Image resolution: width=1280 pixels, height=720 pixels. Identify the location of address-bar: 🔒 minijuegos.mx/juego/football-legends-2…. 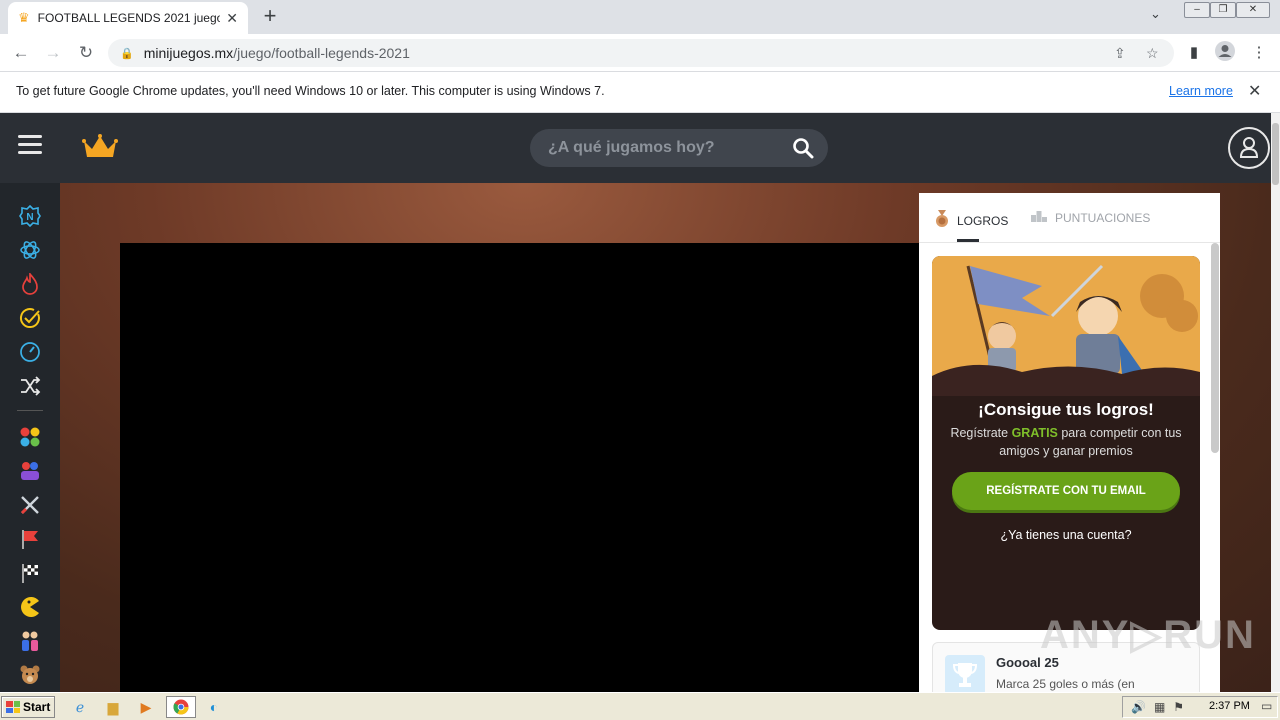
(641, 53).